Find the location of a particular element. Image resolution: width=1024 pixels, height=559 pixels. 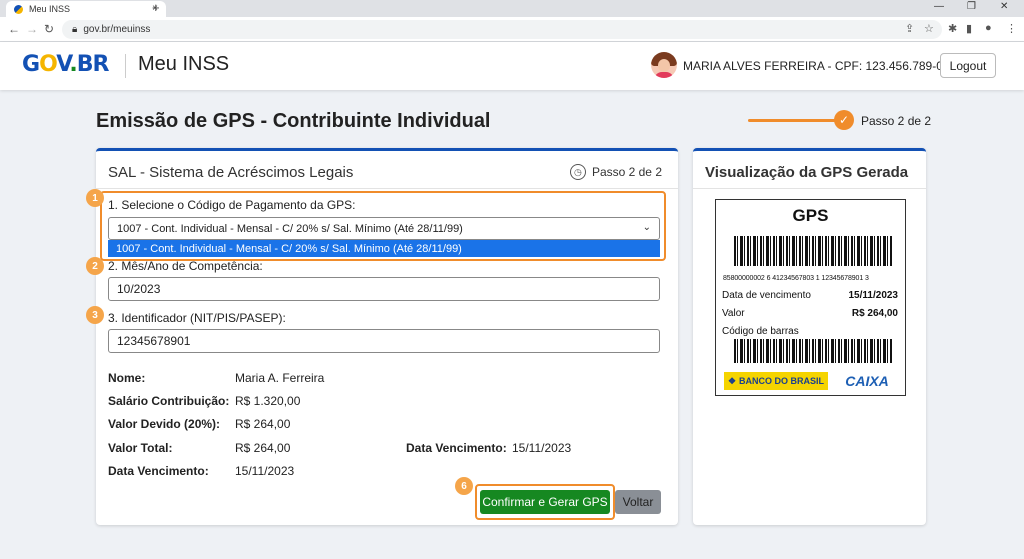

total-label: Valor Total: is located at coordinates (140, 448).